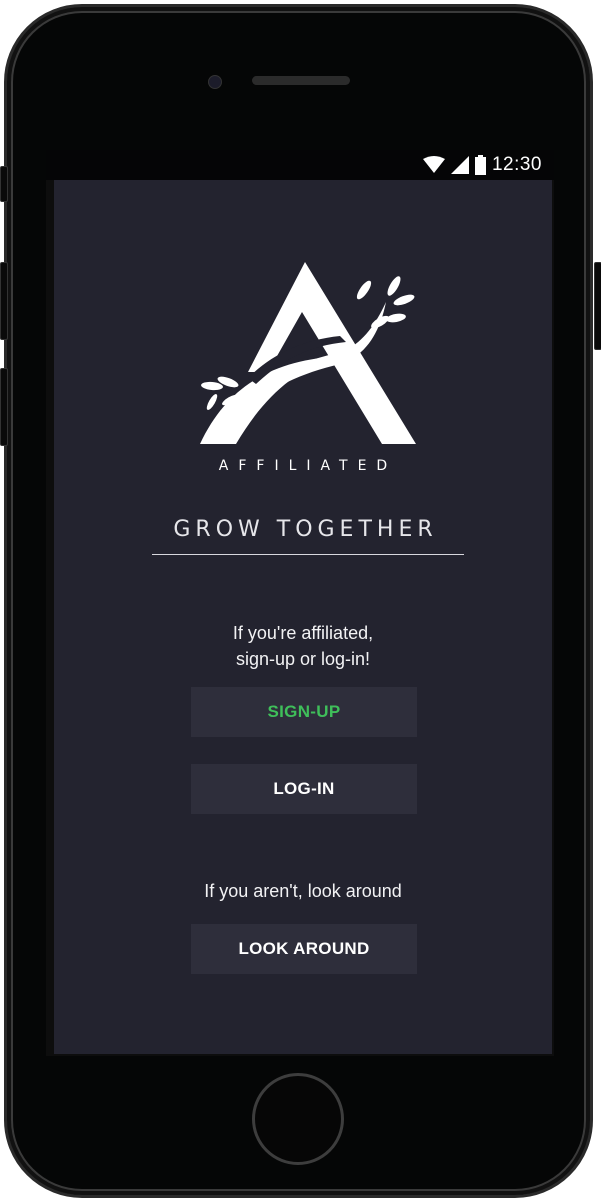 This screenshot has width=601, height=1204. Describe the element at coordinates (215, 82) in the screenshot. I see `front-camera` at that location.